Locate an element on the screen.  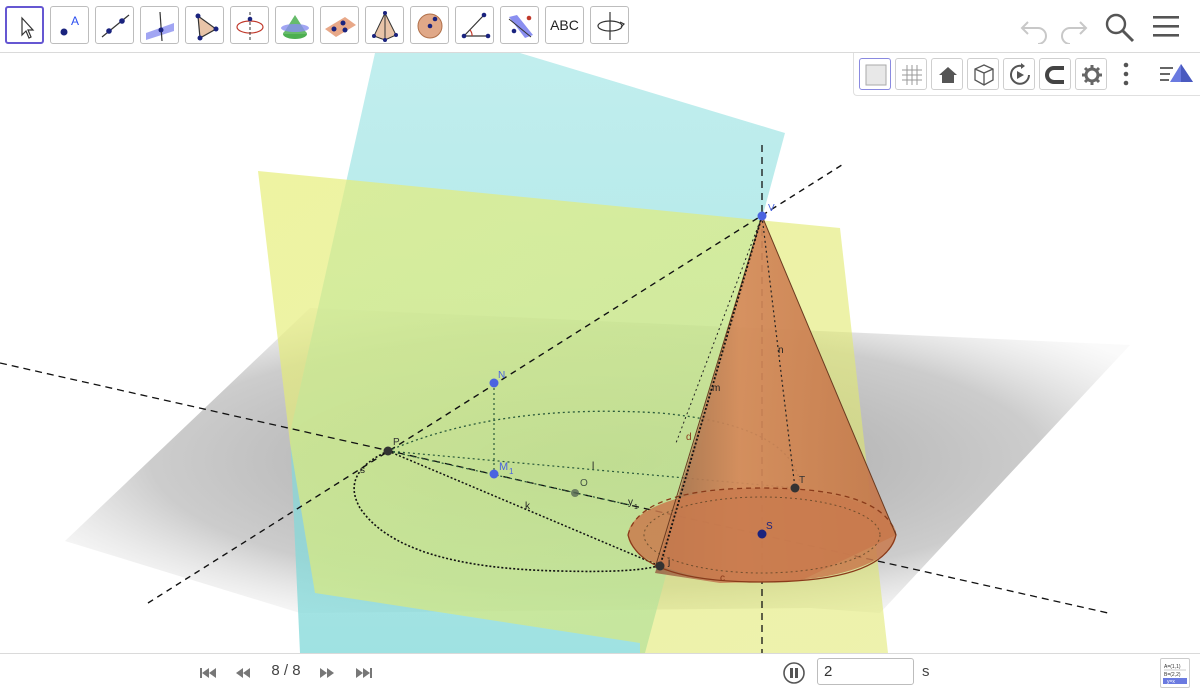
grid-icon is located at coordinates (912, 75).